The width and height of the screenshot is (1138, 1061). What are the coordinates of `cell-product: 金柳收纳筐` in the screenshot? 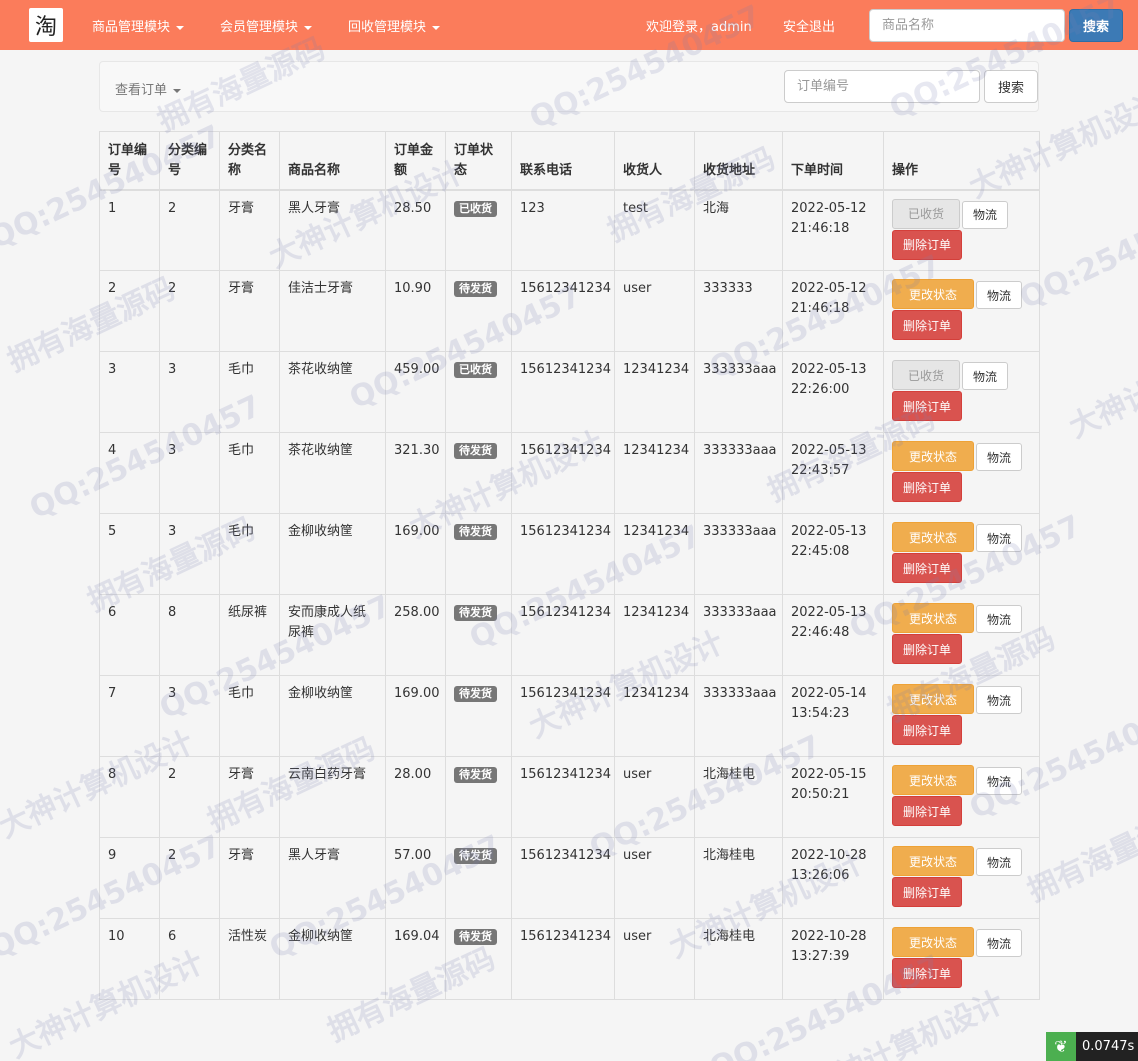 It's located at (332, 716).